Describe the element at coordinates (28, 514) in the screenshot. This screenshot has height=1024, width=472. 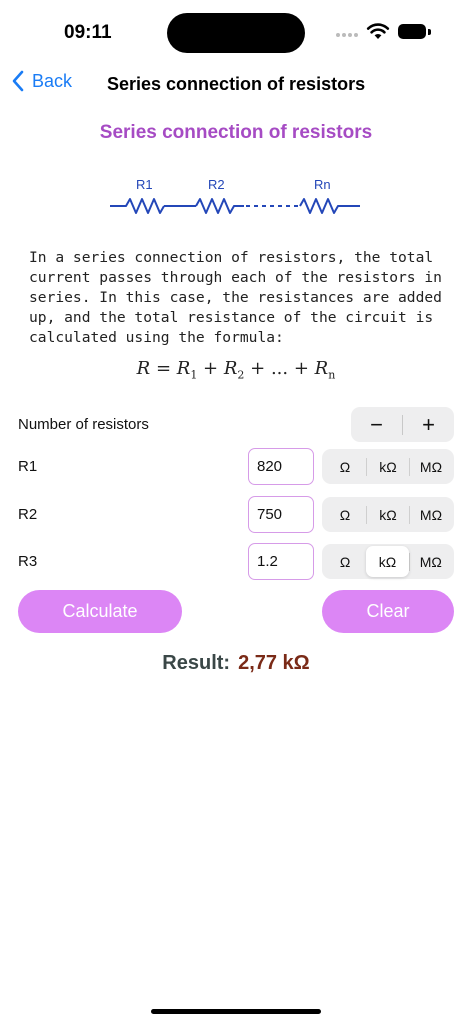
I see `resistor-label-r2: R2` at that location.